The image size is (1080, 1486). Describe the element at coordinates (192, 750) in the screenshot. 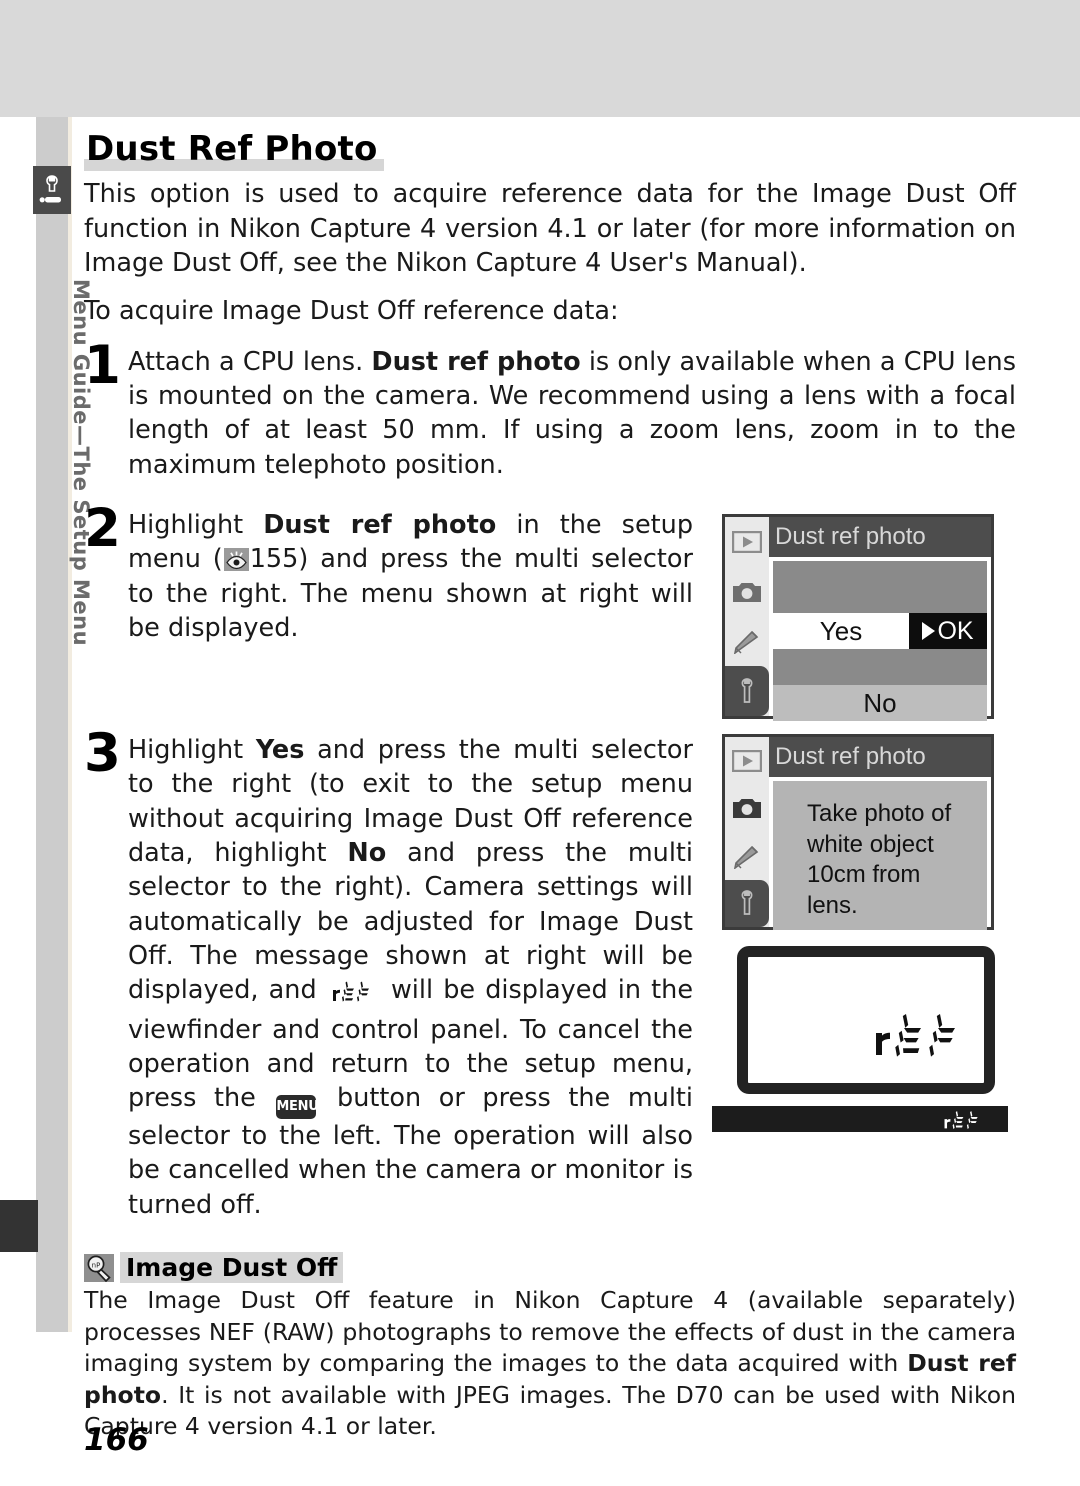

I see `step-3-text-part-1: Highlight` at that location.